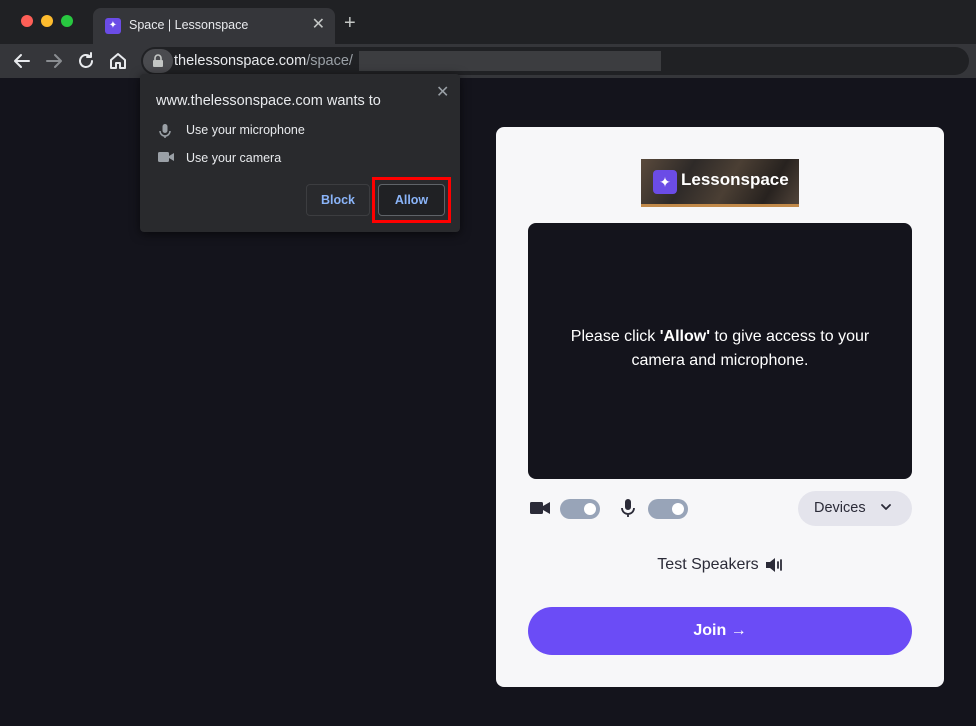  I want to click on message-text: Please click, so click(615, 336).